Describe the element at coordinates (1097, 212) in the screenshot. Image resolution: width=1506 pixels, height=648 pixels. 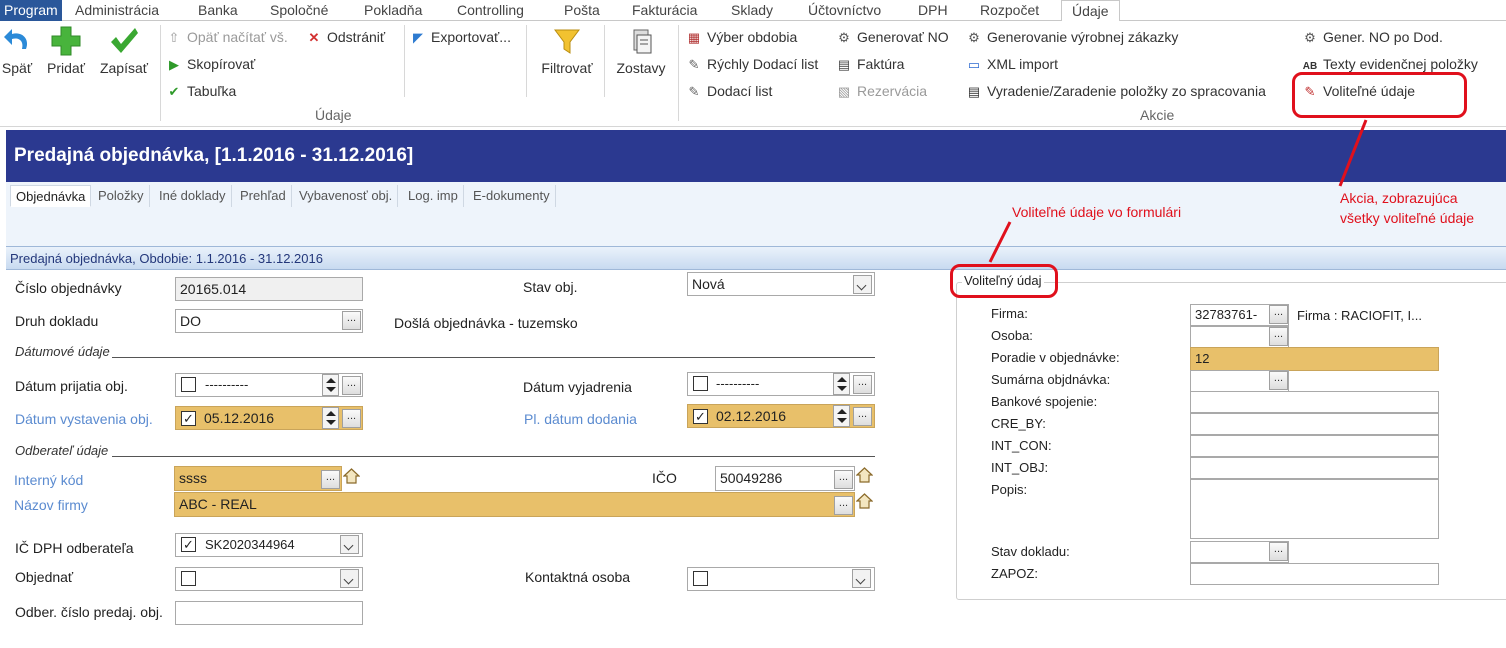
I see `annotation-form-note: Voliteľné údaje vo formulári` at that location.